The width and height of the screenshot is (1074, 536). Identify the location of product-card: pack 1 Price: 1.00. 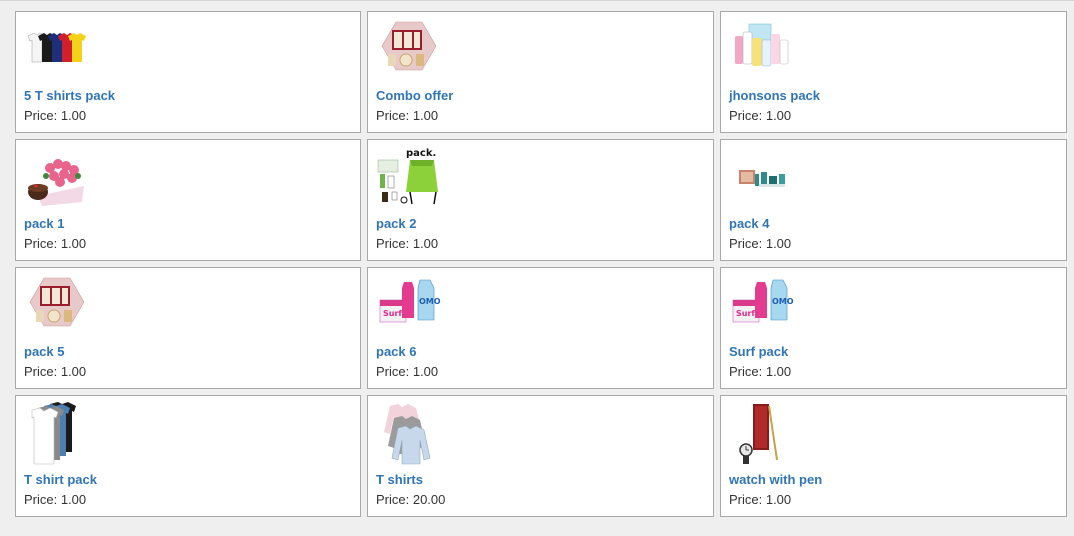
(188, 200).